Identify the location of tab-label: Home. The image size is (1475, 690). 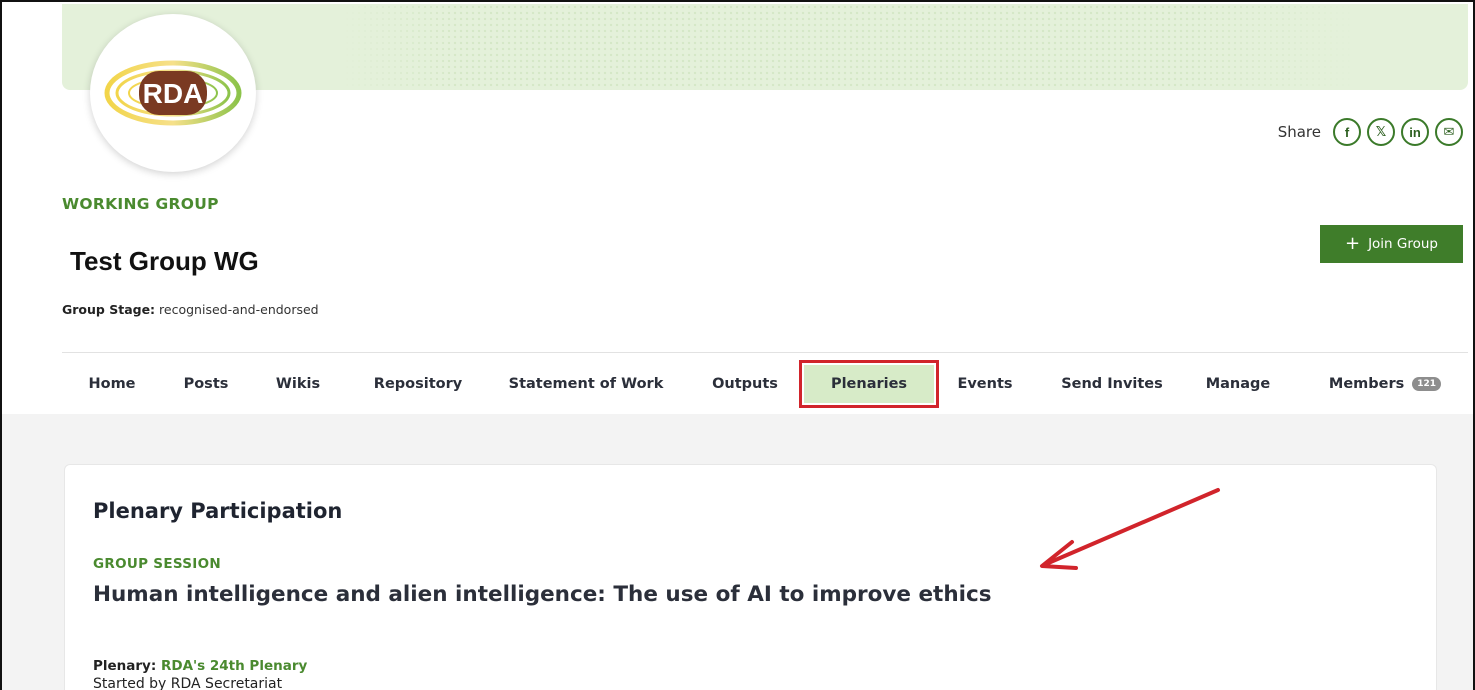
(112, 384).